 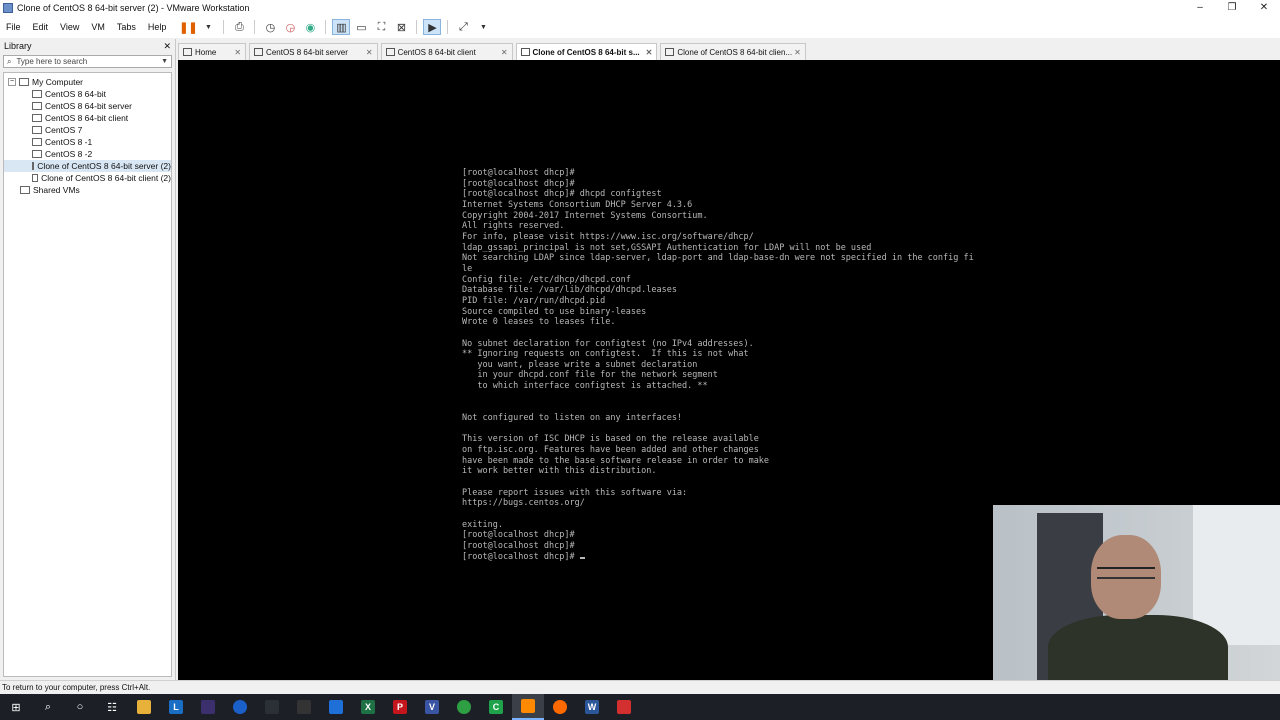 I want to click on collapse-icon: −, so click(x=12, y=82).